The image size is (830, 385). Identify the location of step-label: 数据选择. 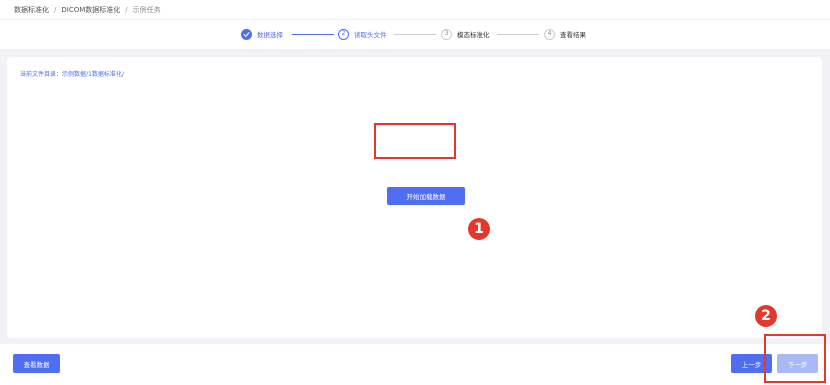
(270, 35).